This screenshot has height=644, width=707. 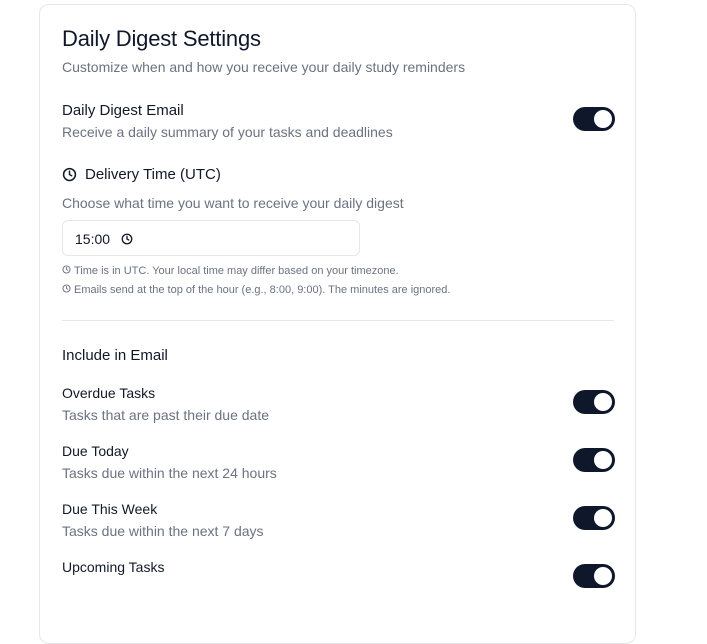 What do you see at coordinates (338, 320) in the screenshot?
I see `section-divider` at bounding box center [338, 320].